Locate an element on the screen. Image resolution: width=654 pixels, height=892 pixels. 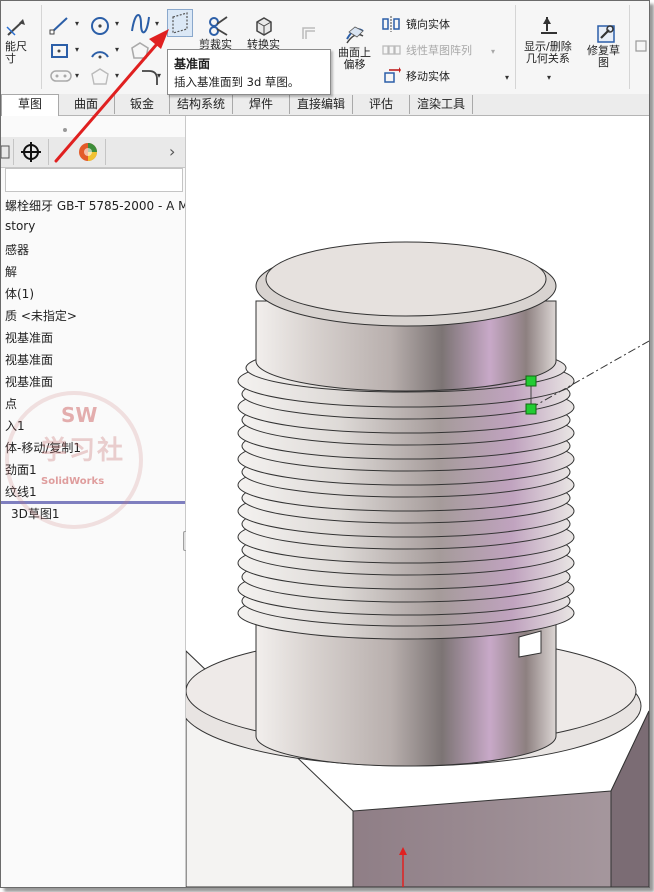
tree-item-annotations: 解 is located at coordinates (11, 271).